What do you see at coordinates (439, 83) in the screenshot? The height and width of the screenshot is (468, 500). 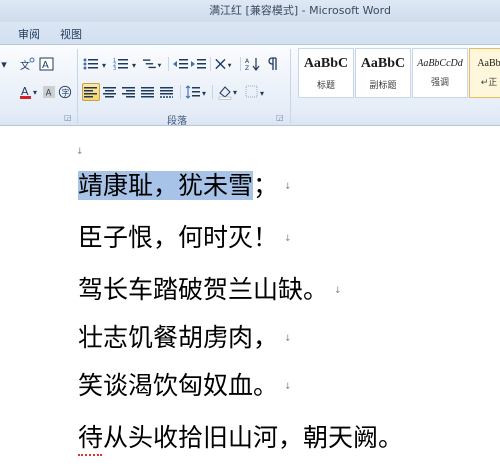 I see `style-emphasis-name: 强调` at bounding box center [439, 83].